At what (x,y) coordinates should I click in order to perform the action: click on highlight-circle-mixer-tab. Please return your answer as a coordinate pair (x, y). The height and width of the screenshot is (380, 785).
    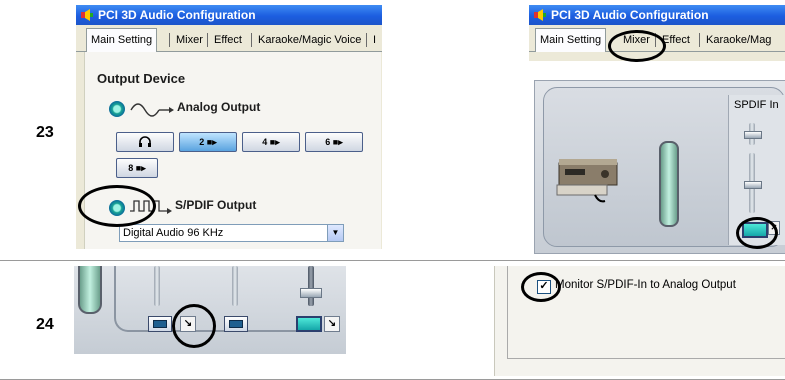
    Looking at the image, I should click on (637, 46).